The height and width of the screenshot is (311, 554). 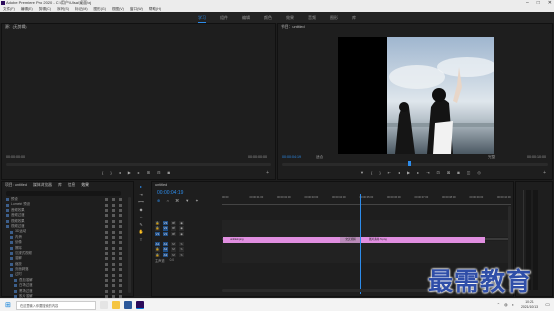 I want to click on slip-tool-icon: ↔, so click(x=141, y=217).